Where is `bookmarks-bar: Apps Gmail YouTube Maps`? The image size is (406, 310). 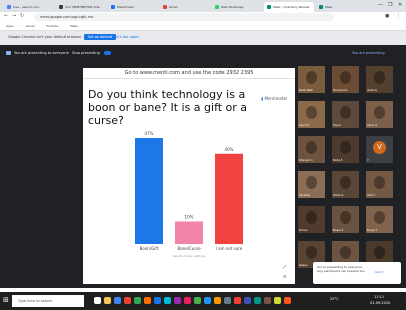 bookmarks-bar: Apps Gmail YouTube Maps is located at coordinates (203, 26).